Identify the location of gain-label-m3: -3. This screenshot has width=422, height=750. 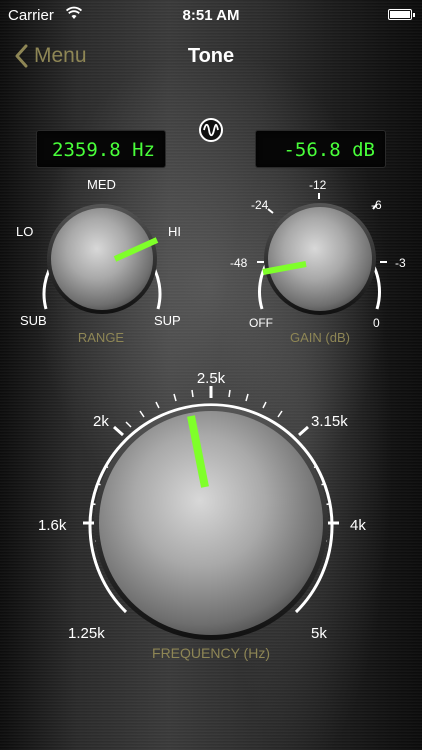
(400, 263).